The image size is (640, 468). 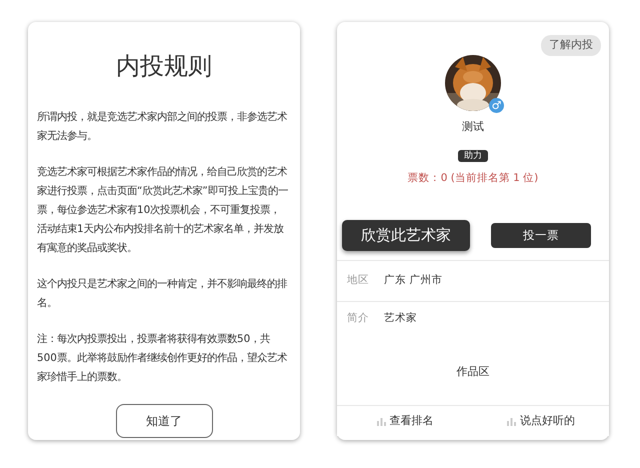 What do you see at coordinates (358, 318) in the screenshot?
I see `field-label: 简介` at bounding box center [358, 318].